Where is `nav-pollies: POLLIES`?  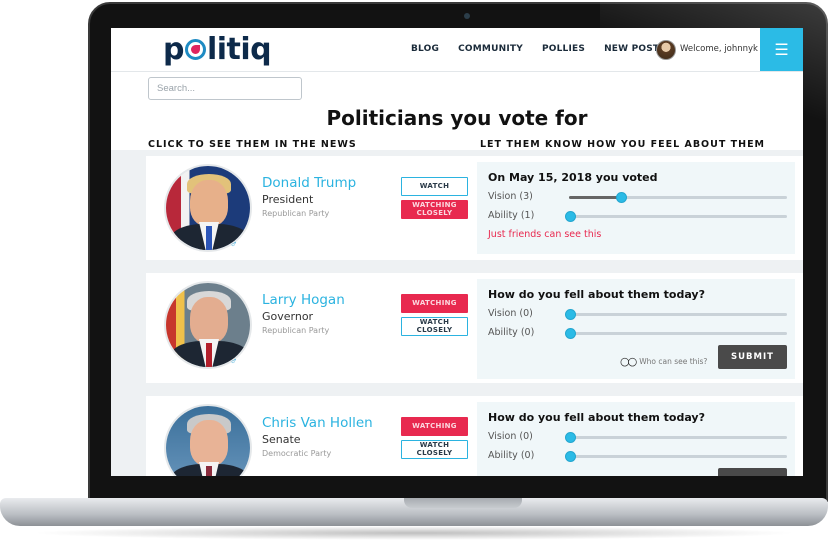
nav-pollies: POLLIES is located at coordinates (563, 49).